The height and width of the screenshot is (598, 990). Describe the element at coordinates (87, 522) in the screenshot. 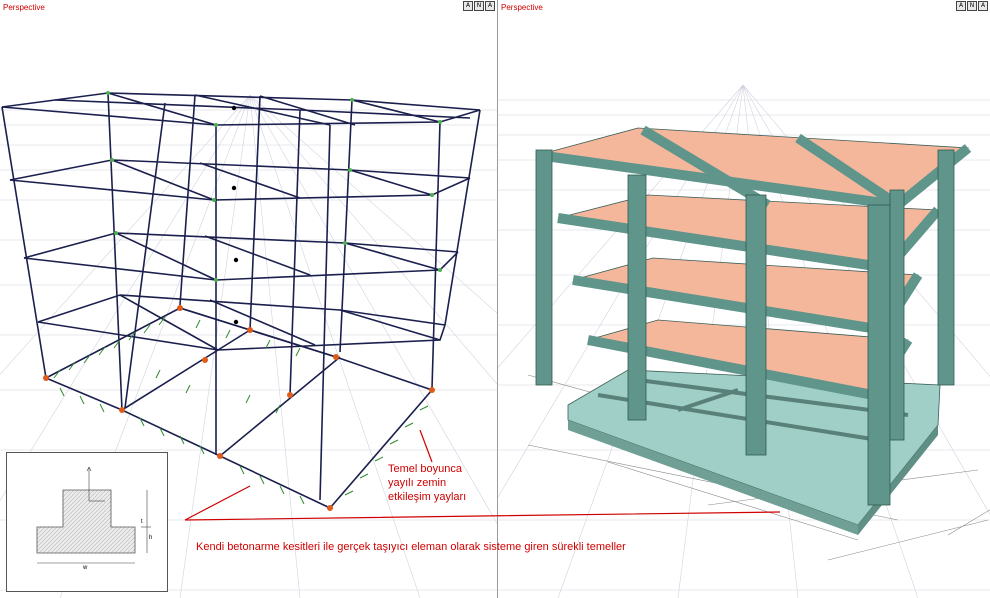

I see `section-inset: w h t` at that location.